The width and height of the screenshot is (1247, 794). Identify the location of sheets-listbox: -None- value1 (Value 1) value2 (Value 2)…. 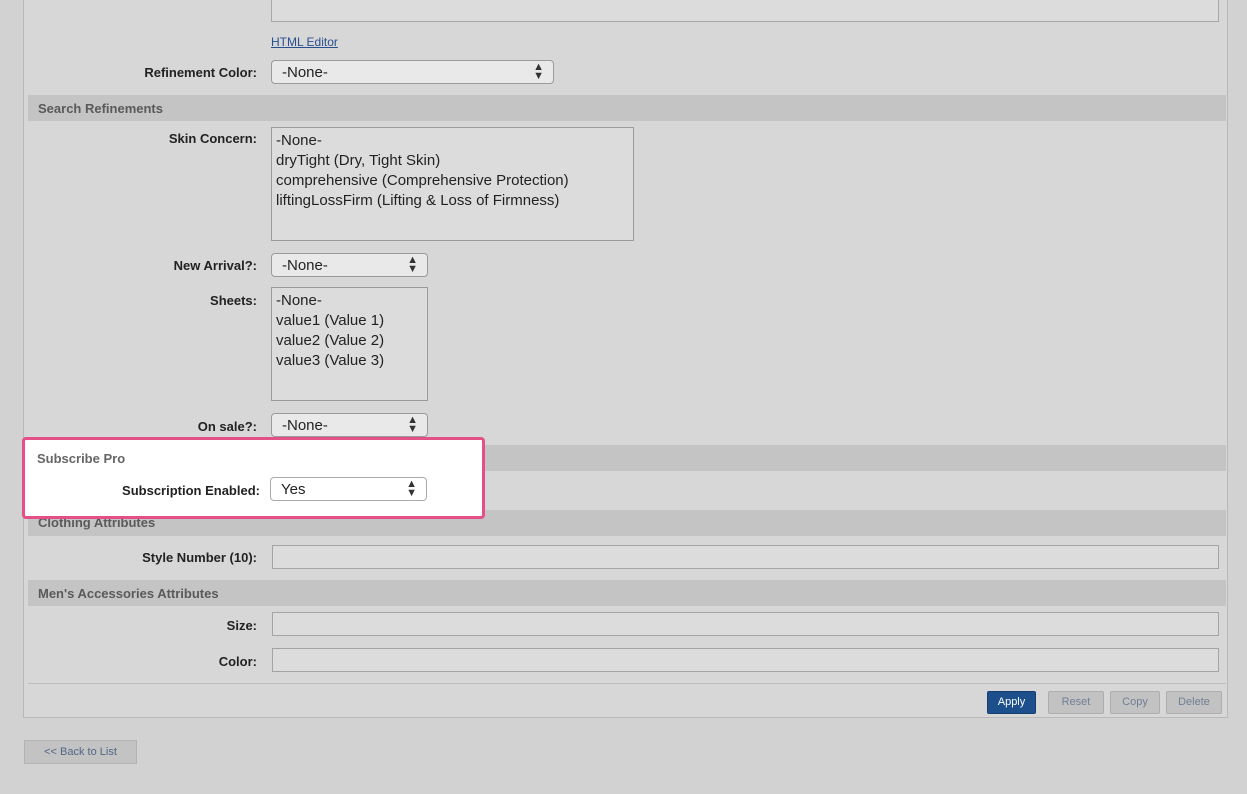
(349, 344).